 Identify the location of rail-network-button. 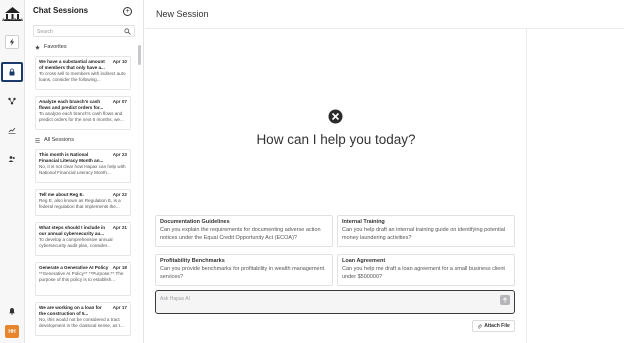
(12, 101).